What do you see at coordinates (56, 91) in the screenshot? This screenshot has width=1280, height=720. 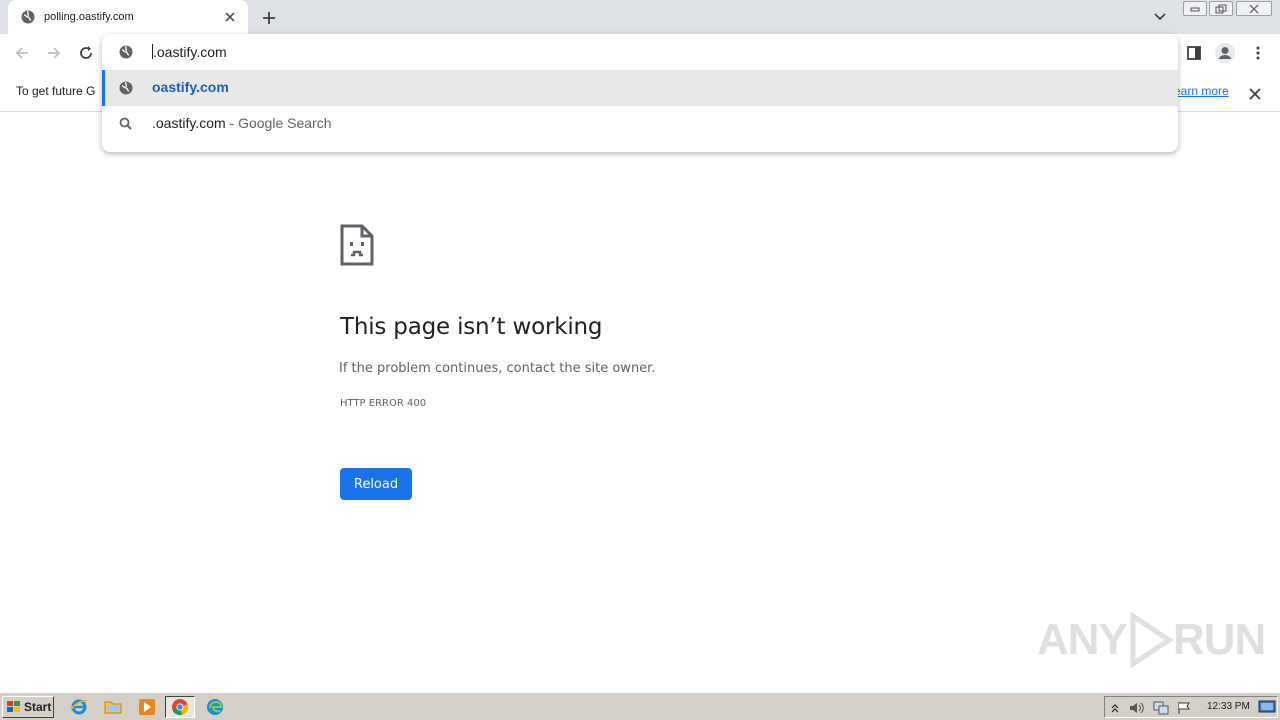 I see `info-bar-message: To get future G` at bounding box center [56, 91].